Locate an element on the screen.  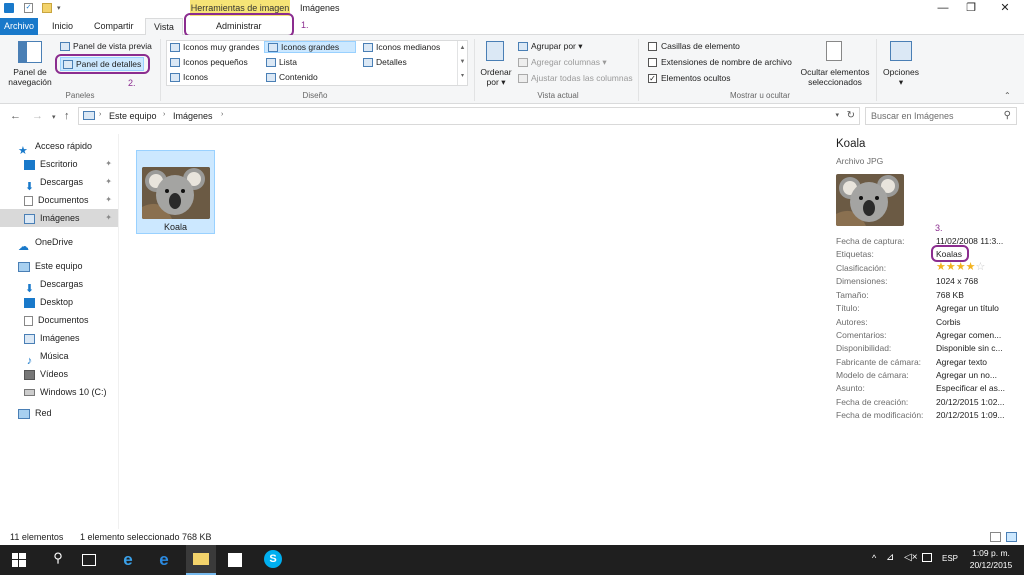
qat-dropdown-icon: ▾ is located at coordinates (59, 8).